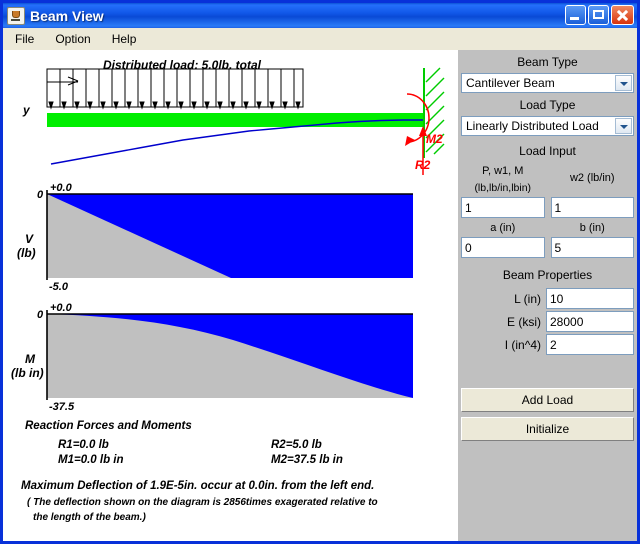  What do you see at coordinates (40, 315) in the screenshot?
I see `moment-zero-label: 0` at bounding box center [40, 315].